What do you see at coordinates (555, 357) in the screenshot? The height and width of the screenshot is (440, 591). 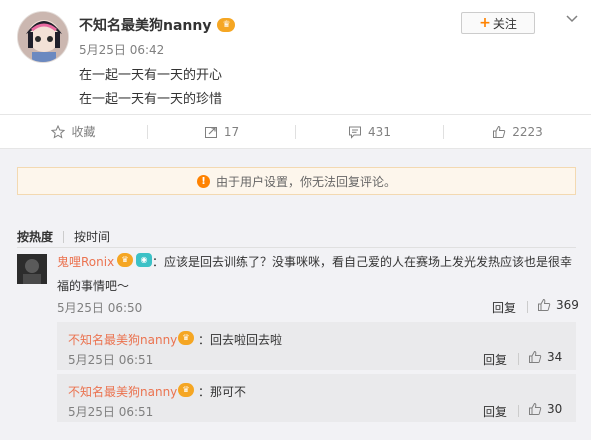 I see `reply-like-count: 34` at bounding box center [555, 357].